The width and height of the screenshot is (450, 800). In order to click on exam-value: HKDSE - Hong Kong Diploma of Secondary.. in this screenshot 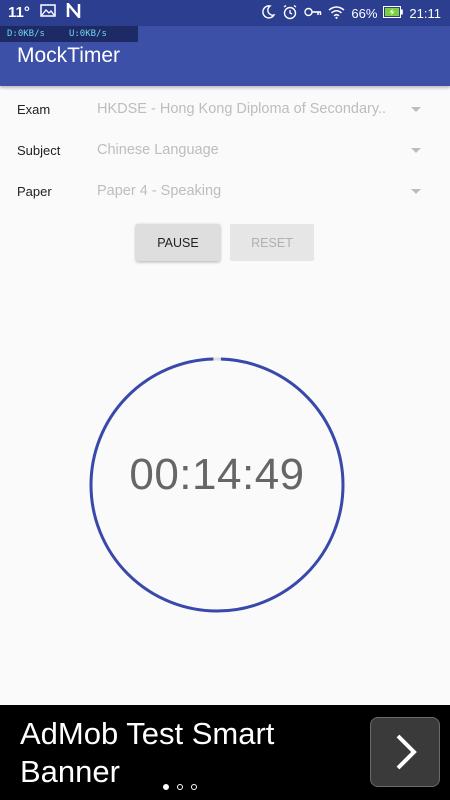, I will do `click(242, 109)`.